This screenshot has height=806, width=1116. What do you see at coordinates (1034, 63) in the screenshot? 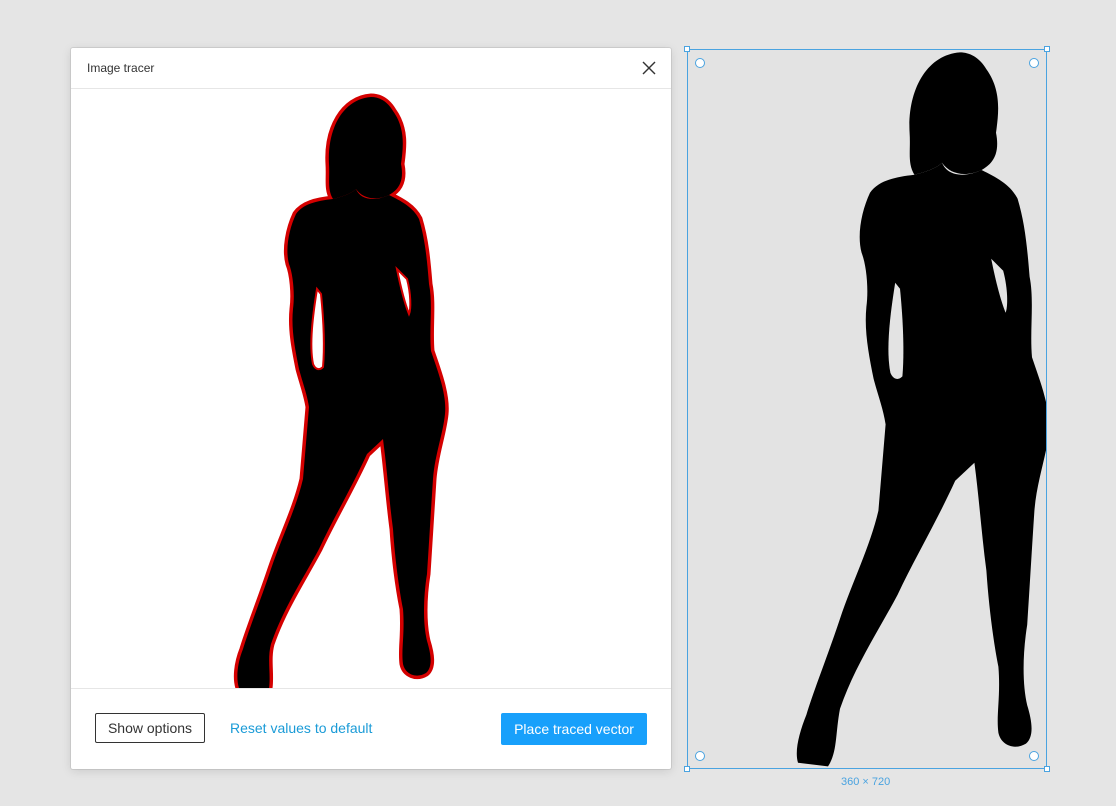
I see `rotate-handle-top-right` at bounding box center [1034, 63].